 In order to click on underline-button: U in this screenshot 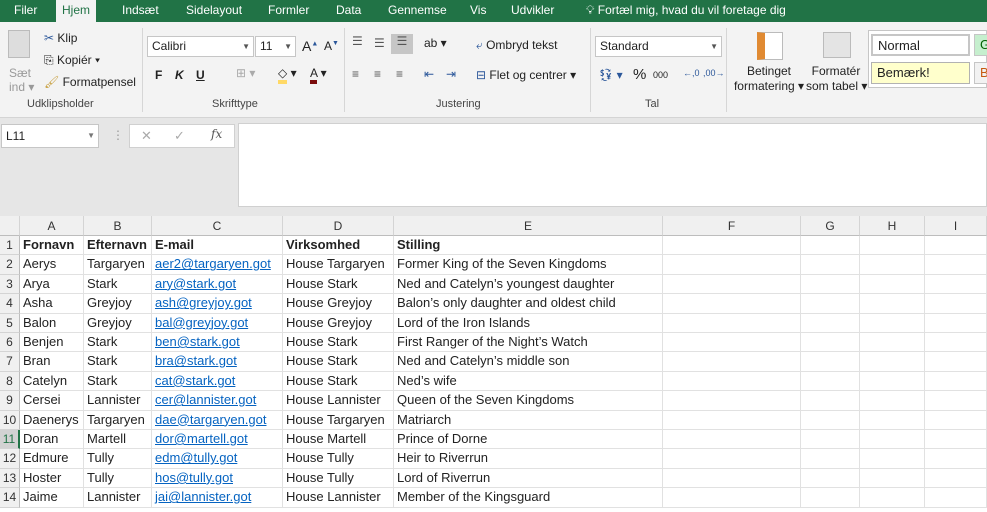, I will do `click(200, 75)`.